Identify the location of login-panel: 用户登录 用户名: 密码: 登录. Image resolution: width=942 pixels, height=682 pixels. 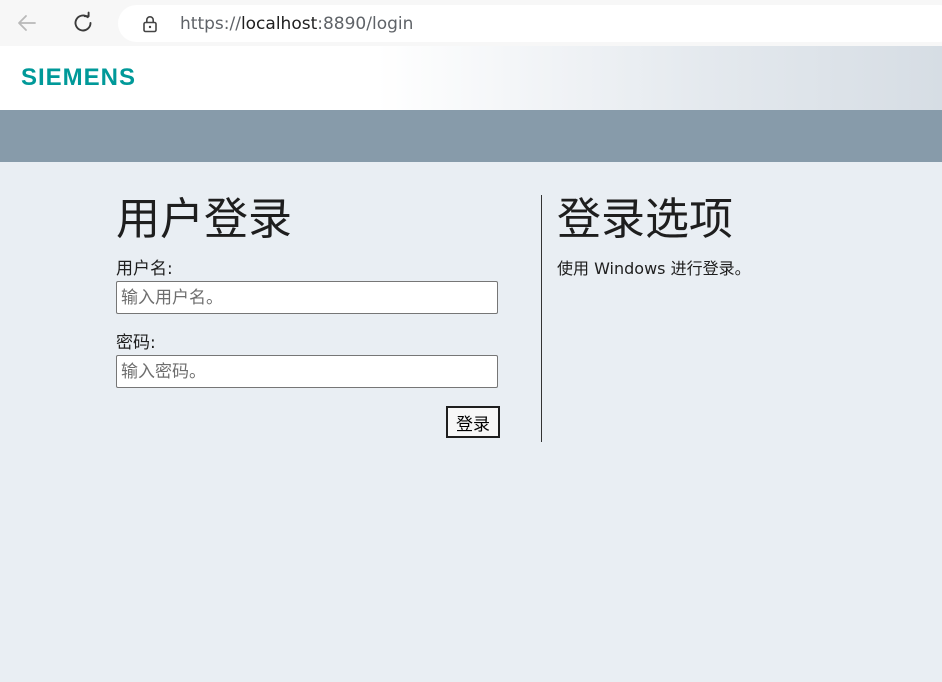
(308, 316).